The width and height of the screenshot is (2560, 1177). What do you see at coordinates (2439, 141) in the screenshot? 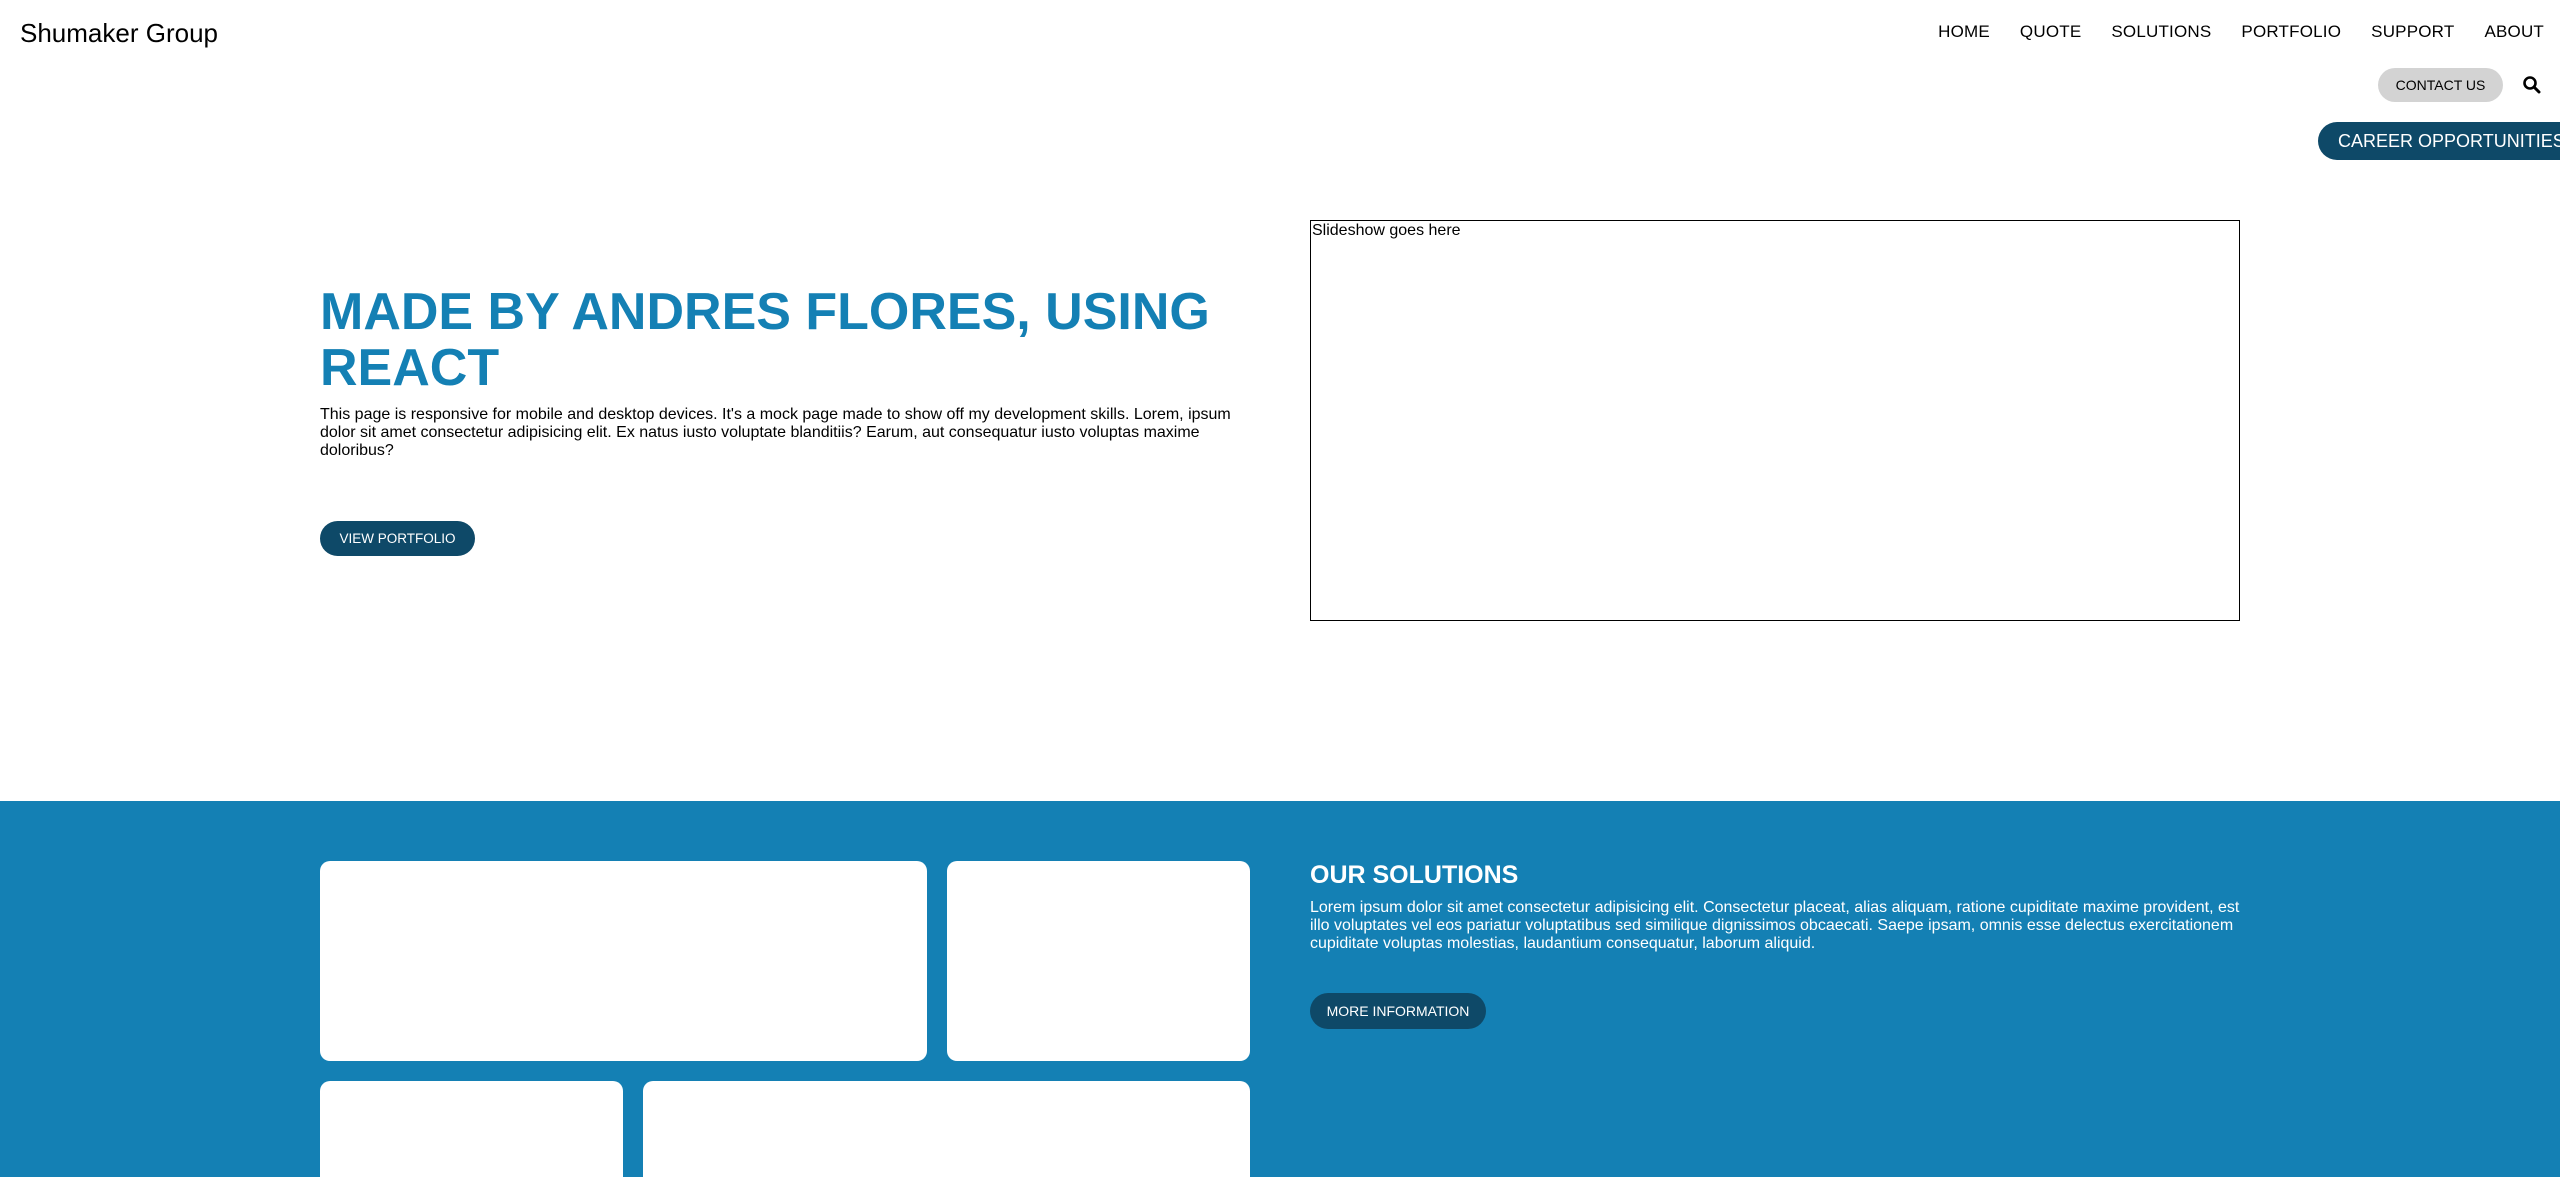
I see `career-opportunities-button: CAREER OPPORTUNITIES` at bounding box center [2439, 141].